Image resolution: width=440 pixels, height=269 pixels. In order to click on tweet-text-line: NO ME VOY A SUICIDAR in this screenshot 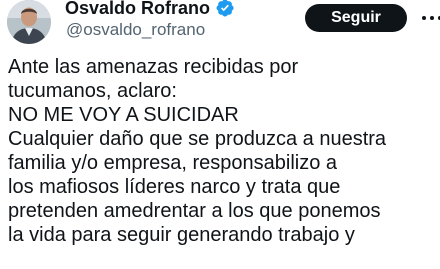, I will do `click(123, 115)`.